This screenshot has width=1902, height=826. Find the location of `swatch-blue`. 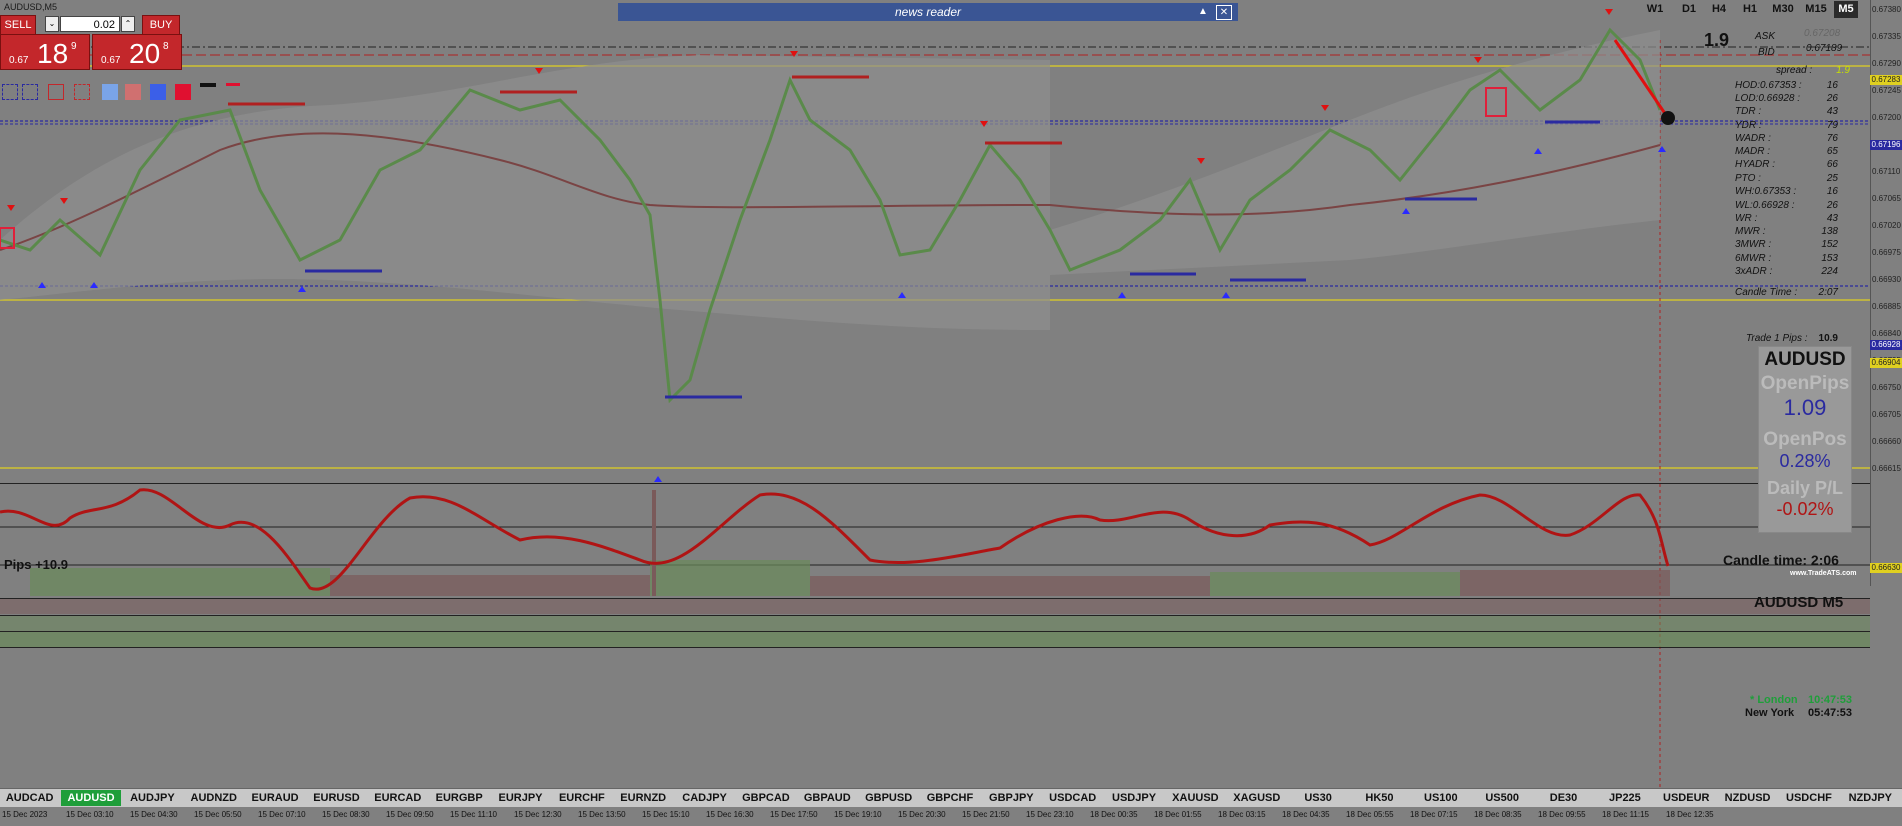

swatch-blue is located at coordinates (158, 92).